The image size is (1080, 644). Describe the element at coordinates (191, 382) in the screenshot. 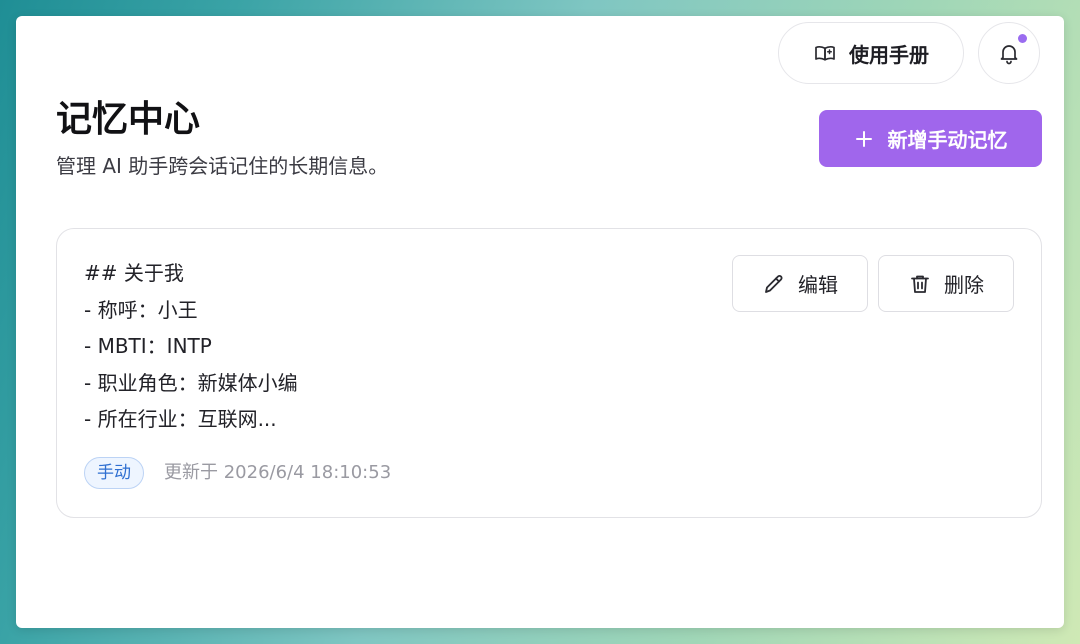

I see `memory-line: - 职业角色：新媒体小编` at that location.